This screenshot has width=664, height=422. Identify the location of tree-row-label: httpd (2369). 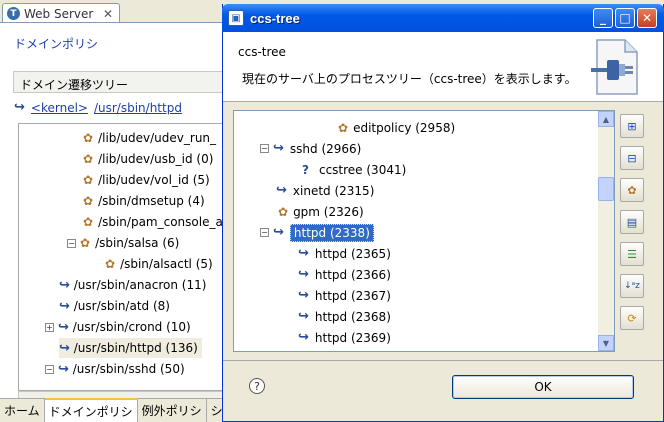
(352, 337).